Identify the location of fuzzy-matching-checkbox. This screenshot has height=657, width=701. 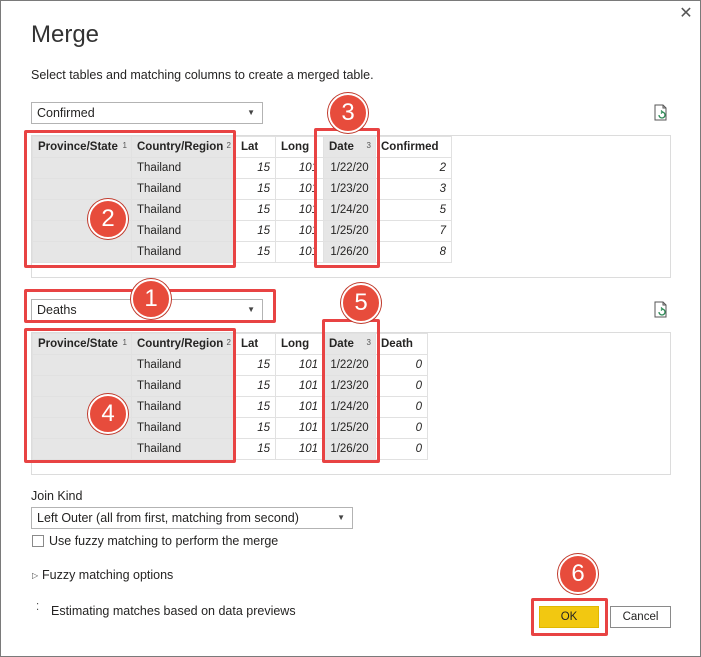
(38, 541).